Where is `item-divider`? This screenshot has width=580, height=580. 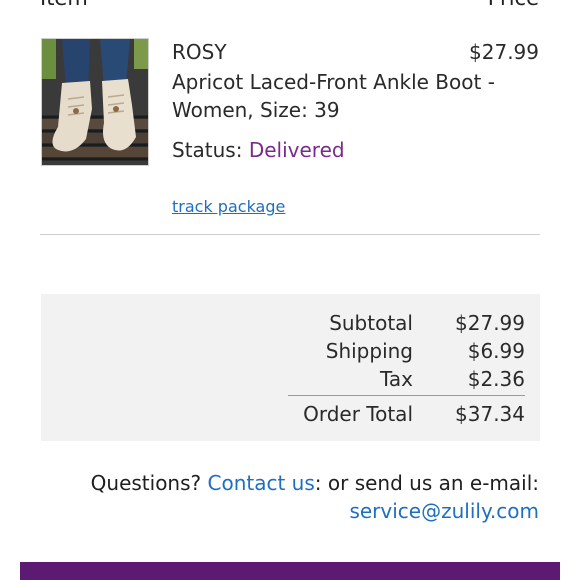
item-divider is located at coordinates (290, 234).